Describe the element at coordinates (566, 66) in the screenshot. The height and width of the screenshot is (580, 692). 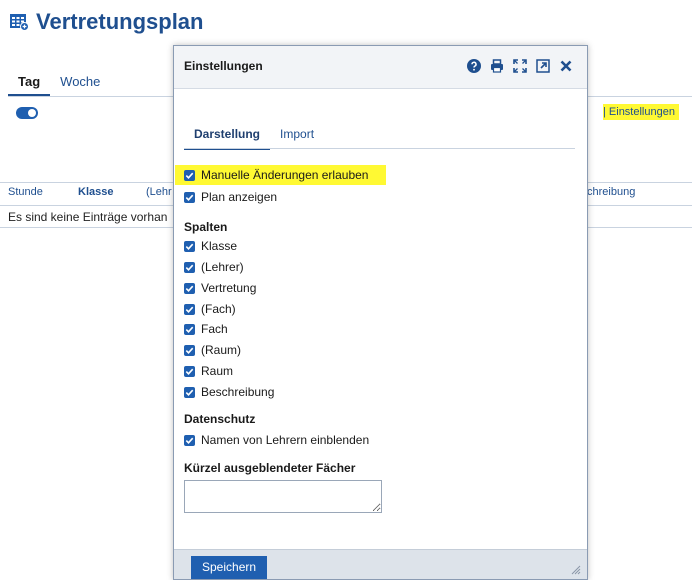
I see `close-icon` at that location.